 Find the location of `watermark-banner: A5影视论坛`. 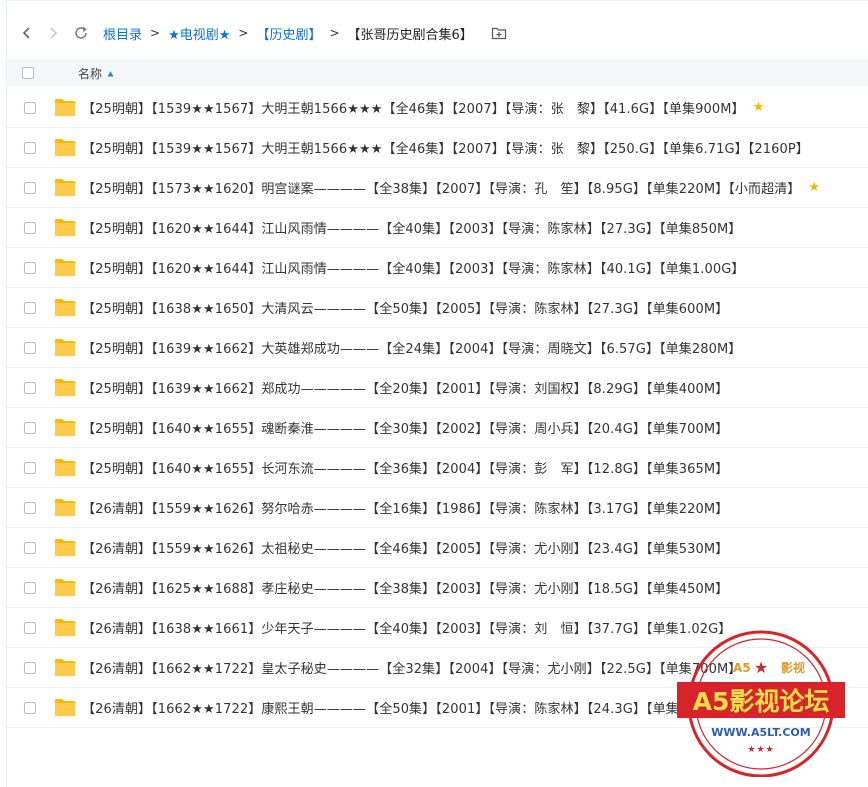

watermark-banner: A5影视论坛 is located at coordinates (761, 701).